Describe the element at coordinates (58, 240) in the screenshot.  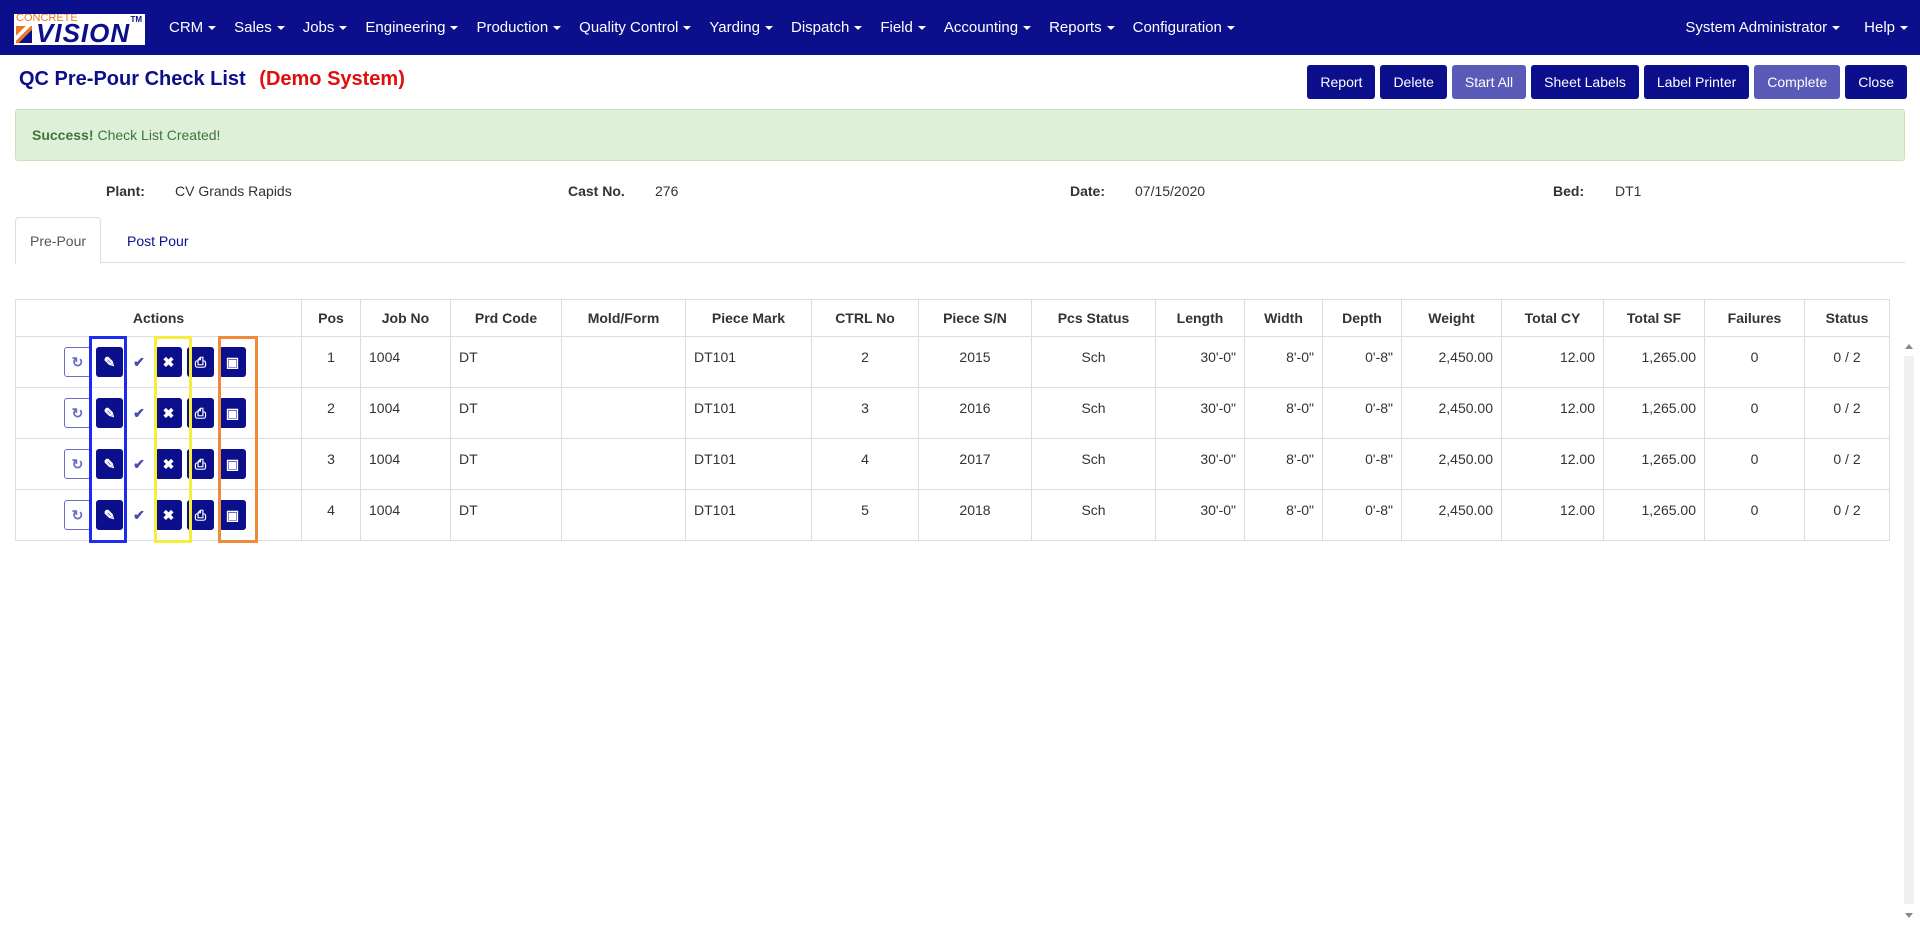
I see `tab-pre-pour: Pre-Pour` at that location.